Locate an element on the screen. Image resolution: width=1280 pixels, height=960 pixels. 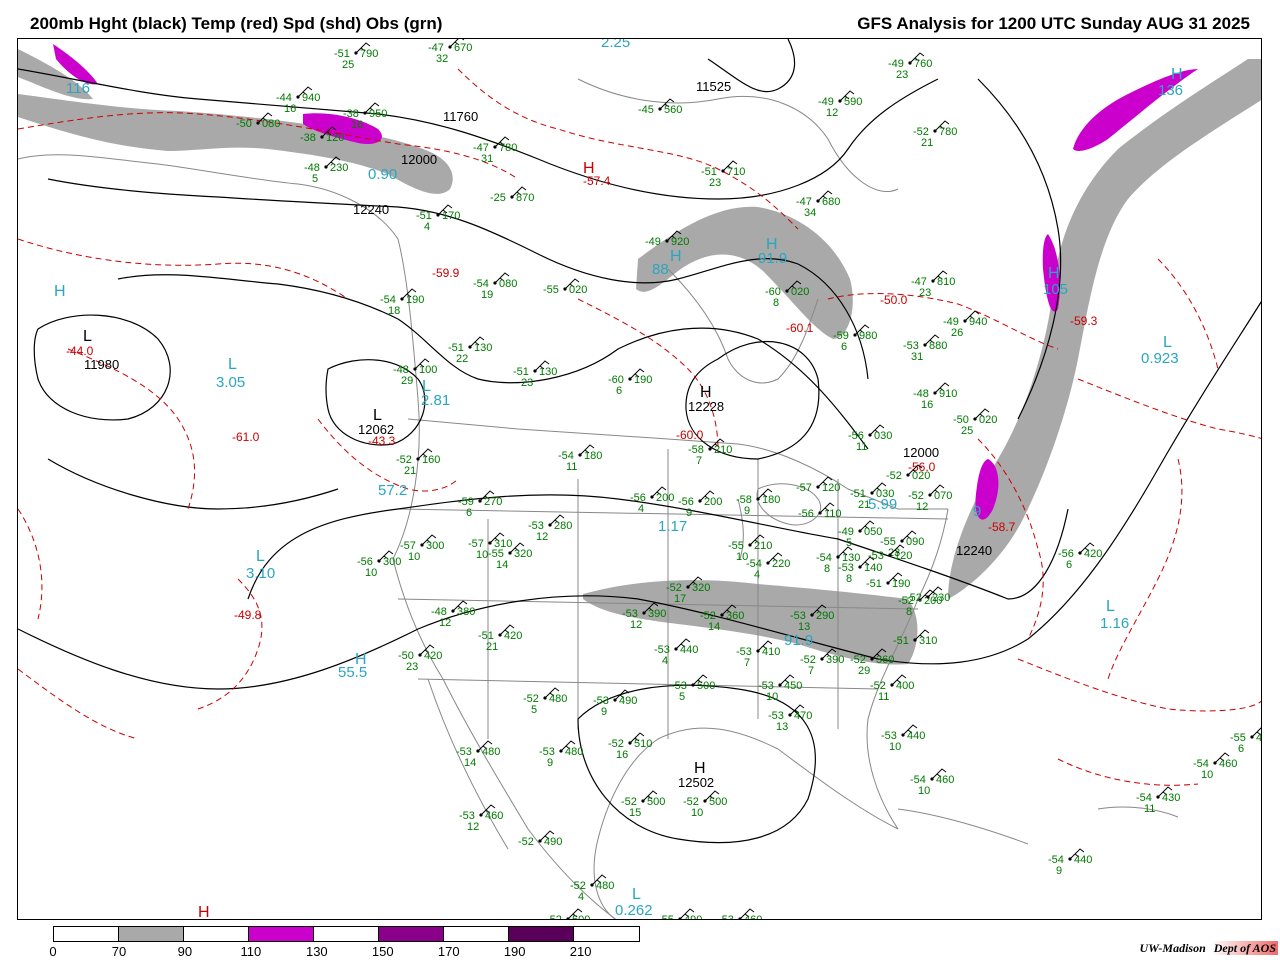
station-ob: -52 40011 is located at coordinates (892, 688).